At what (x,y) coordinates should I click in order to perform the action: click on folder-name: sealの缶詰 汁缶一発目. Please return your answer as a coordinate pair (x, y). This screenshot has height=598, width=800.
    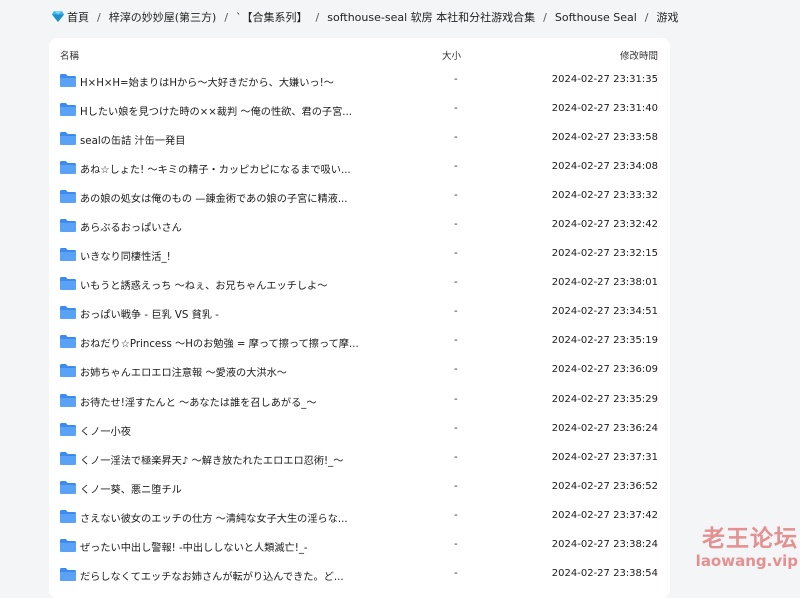
    Looking at the image, I should click on (225, 139).